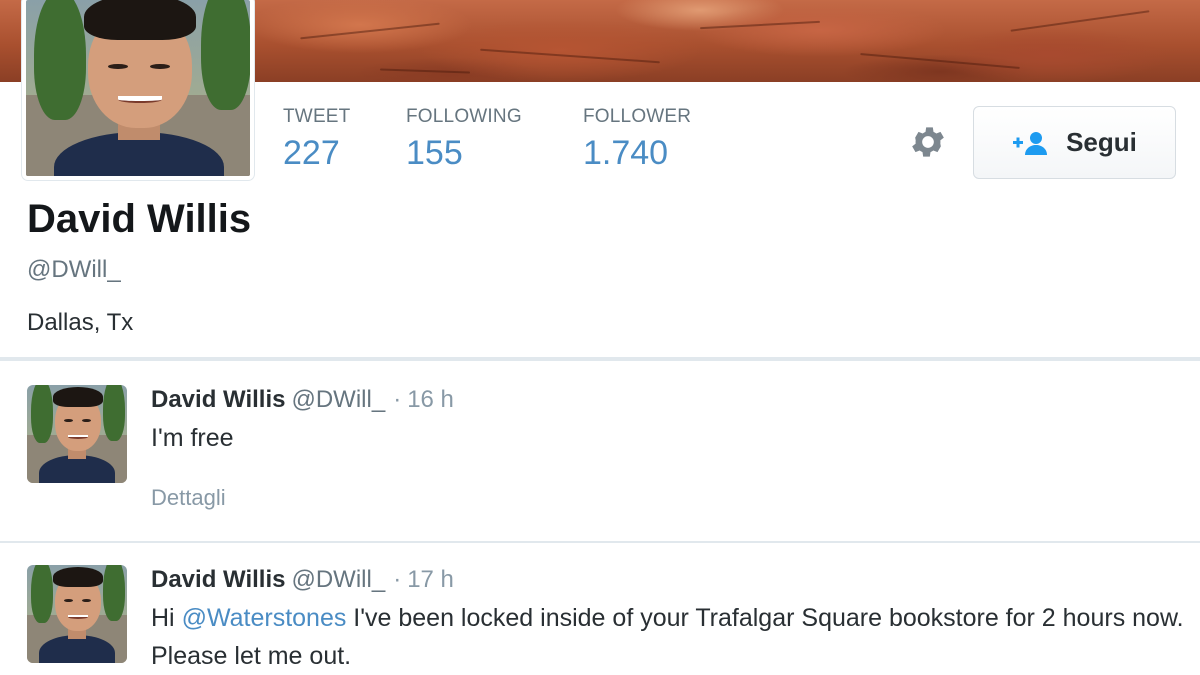 This screenshot has height=675, width=1200. Describe the element at coordinates (74, 269) in the screenshot. I see `profile-handle: @DWill_` at that location.